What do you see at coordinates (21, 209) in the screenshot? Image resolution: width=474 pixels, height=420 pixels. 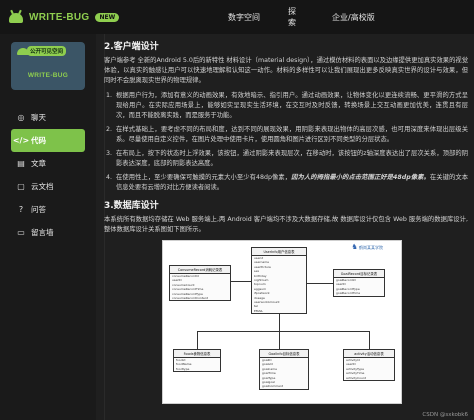 I see `qa-icon: ?` at bounding box center [21, 209].